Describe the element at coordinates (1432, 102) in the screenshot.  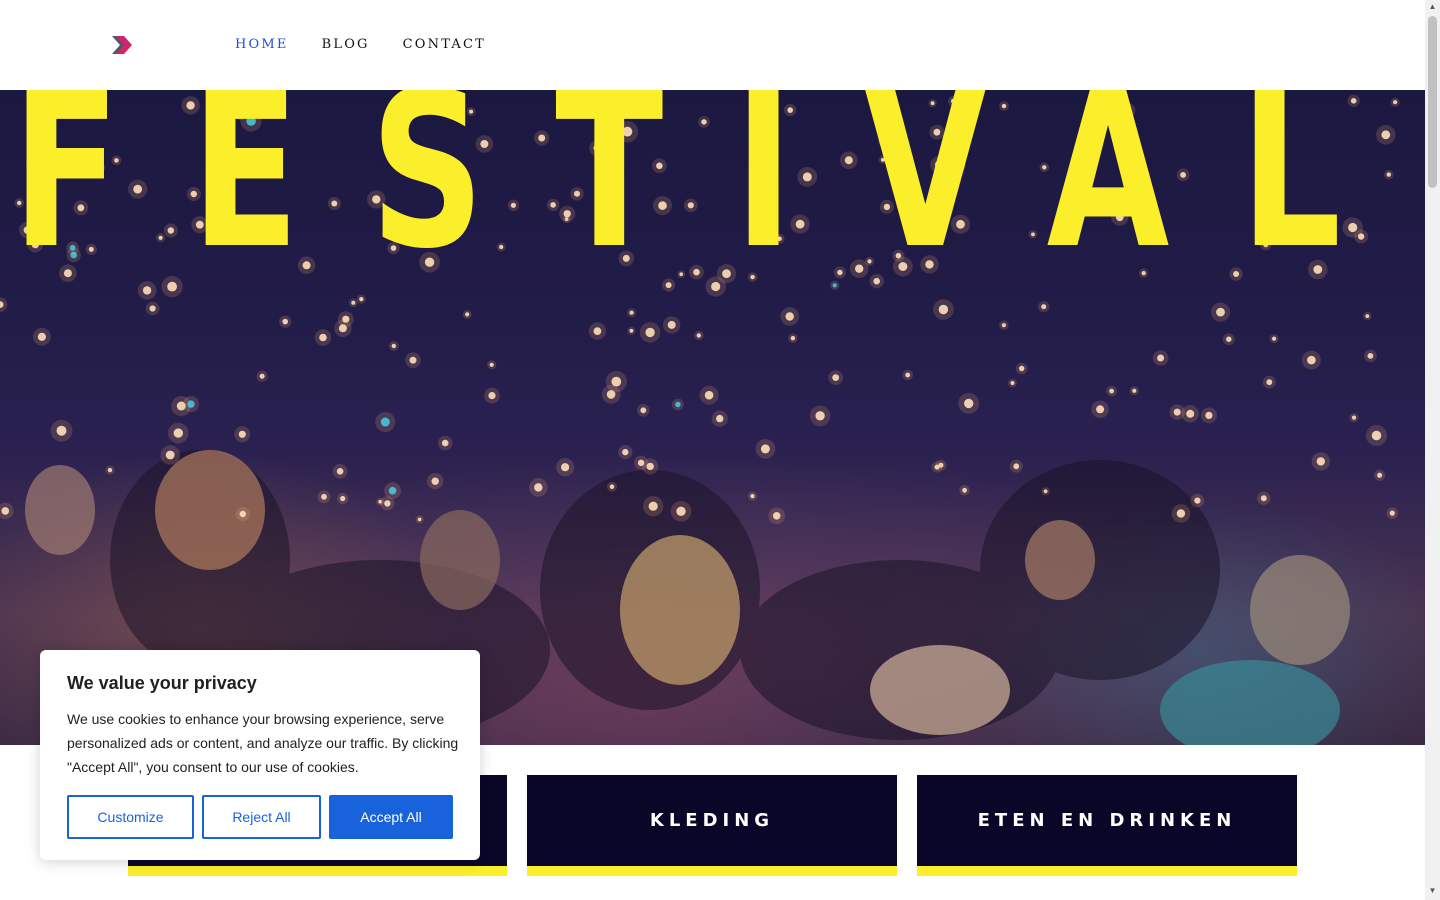
I see `scrollbar-thumb` at that location.